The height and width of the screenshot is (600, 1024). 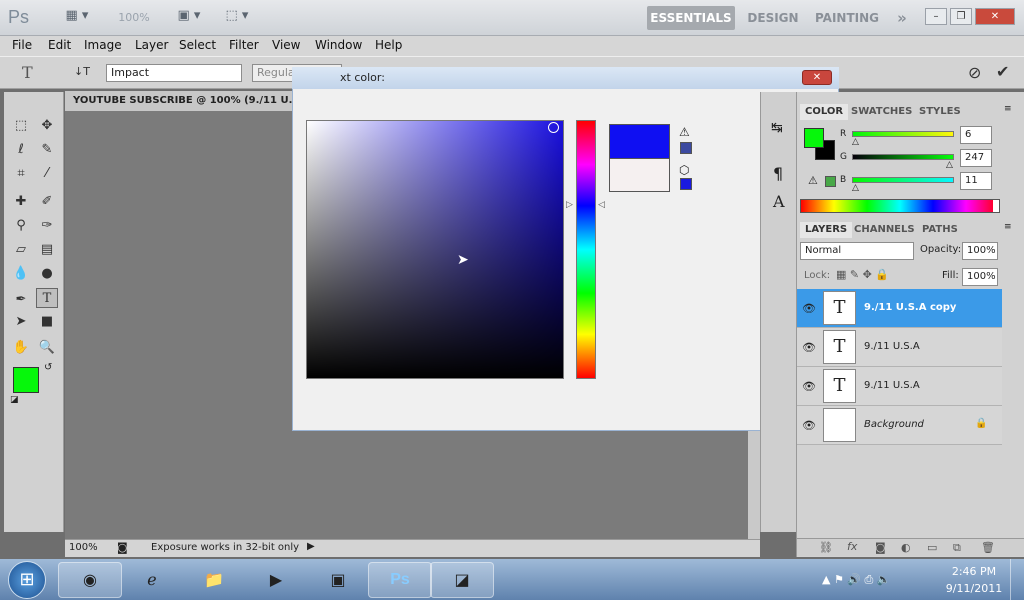 What do you see at coordinates (21, 274) in the screenshot?
I see `blur-tool-icon: 💧` at bounding box center [21, 274].